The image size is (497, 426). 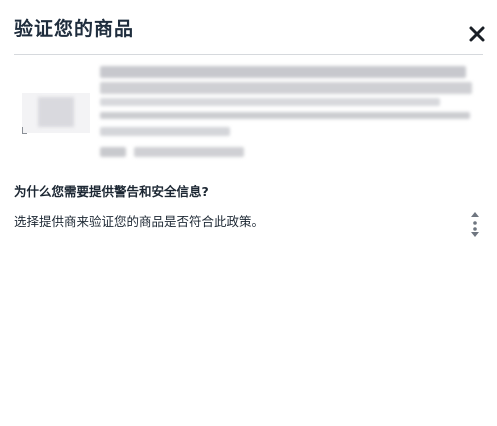 What do you see at coordinates (248, 54) in the screenshot?
I see `header-divider` at bounding box center [248, 54].